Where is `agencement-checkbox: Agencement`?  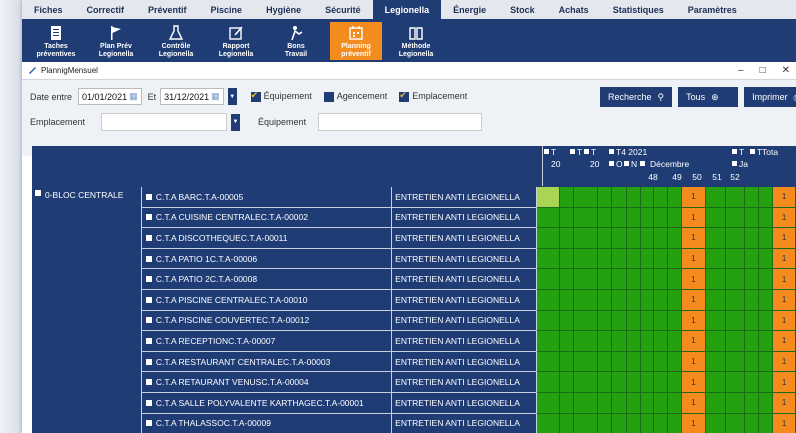 agencement-checkbox: Agencement is located at coordinates (355, 96).